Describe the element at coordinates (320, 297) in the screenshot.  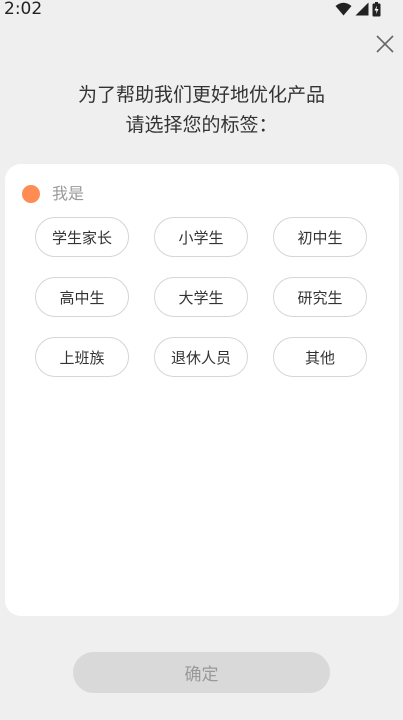
I see `tag-option: 研究生` at that location.